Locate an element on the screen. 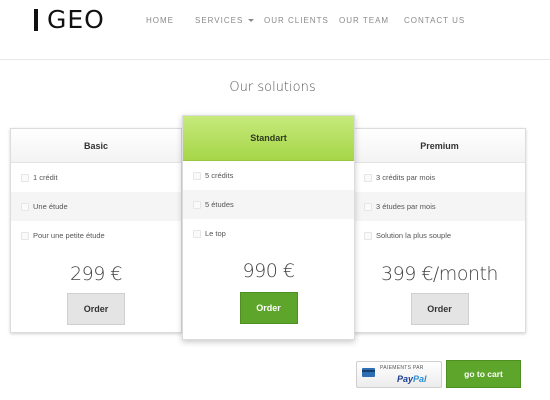 The image size is (550, 400). paypal-logo-pay: Pay is located at coordinates (405, 379).